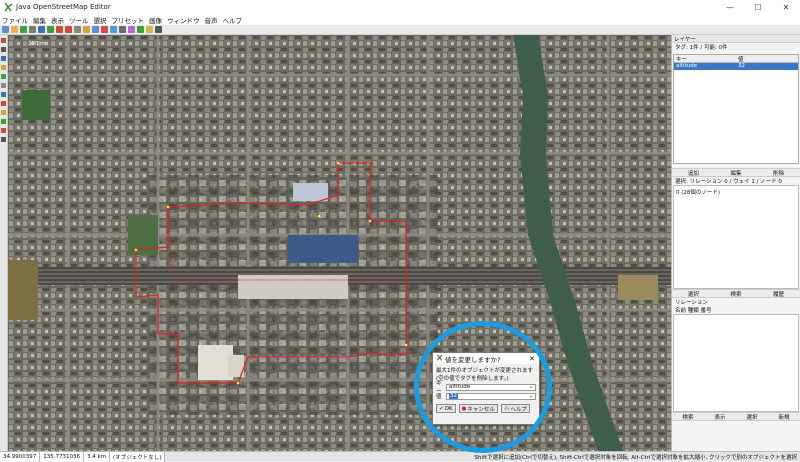 This screenshot has height=462, width=800. I want to click on preset-leisure-icon, so click(149, 29).